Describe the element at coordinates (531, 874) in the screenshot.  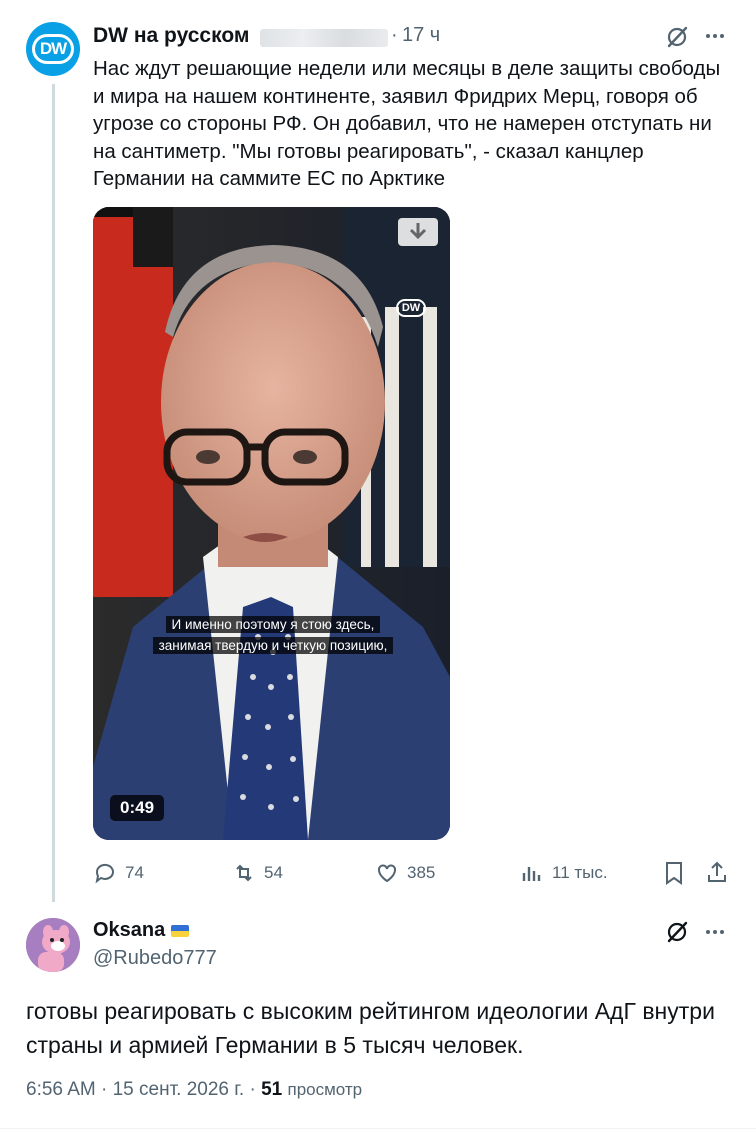
I see `views-icon` at that location.